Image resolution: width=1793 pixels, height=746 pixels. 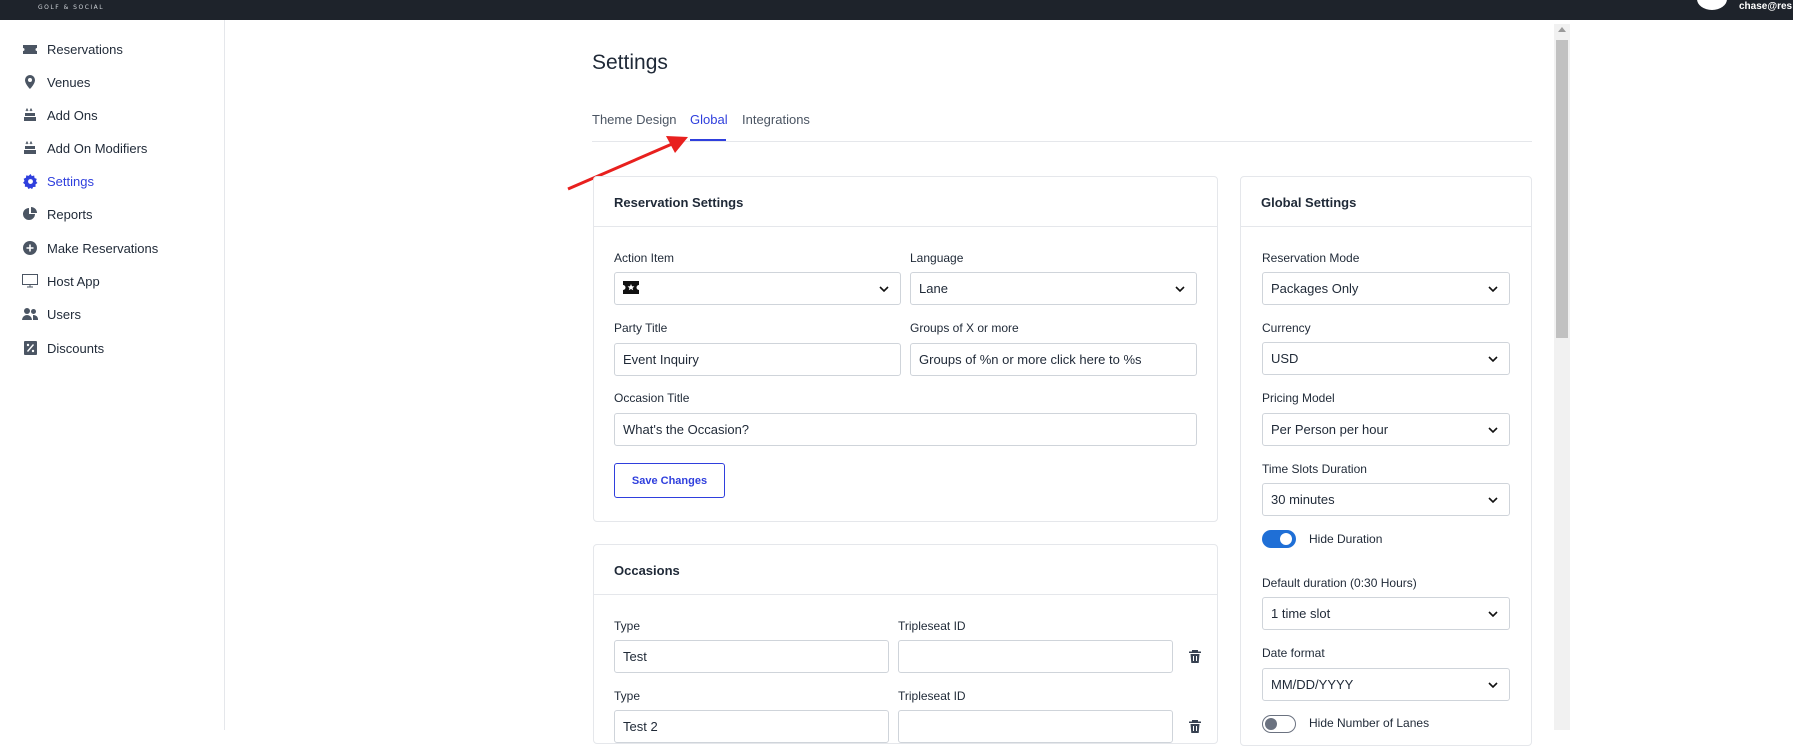 What do you see at coordinates (644, 258) in the screenshot?
I see `action-item-label: Action Item` at bounding box center [644, 258].